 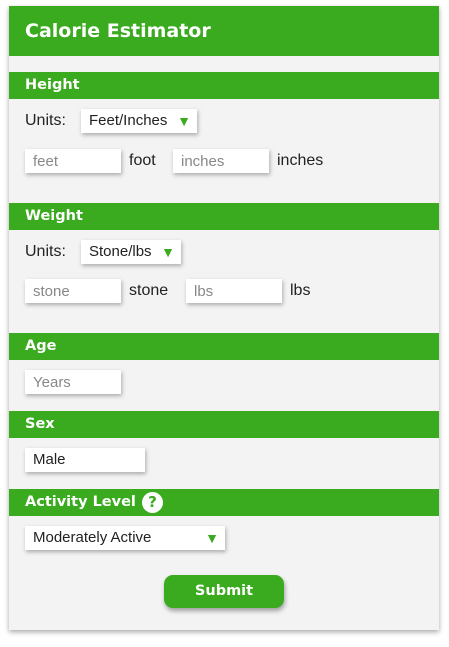 I want to click on height-units-select: Feet/Inches ▼, so click(x=139, y=121).